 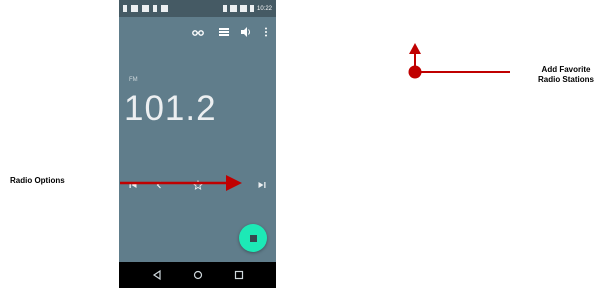 What do you see at coordinates (224, 8) in the screenshot?
I see `headset-status-icon` at bounding box center [224, 8].